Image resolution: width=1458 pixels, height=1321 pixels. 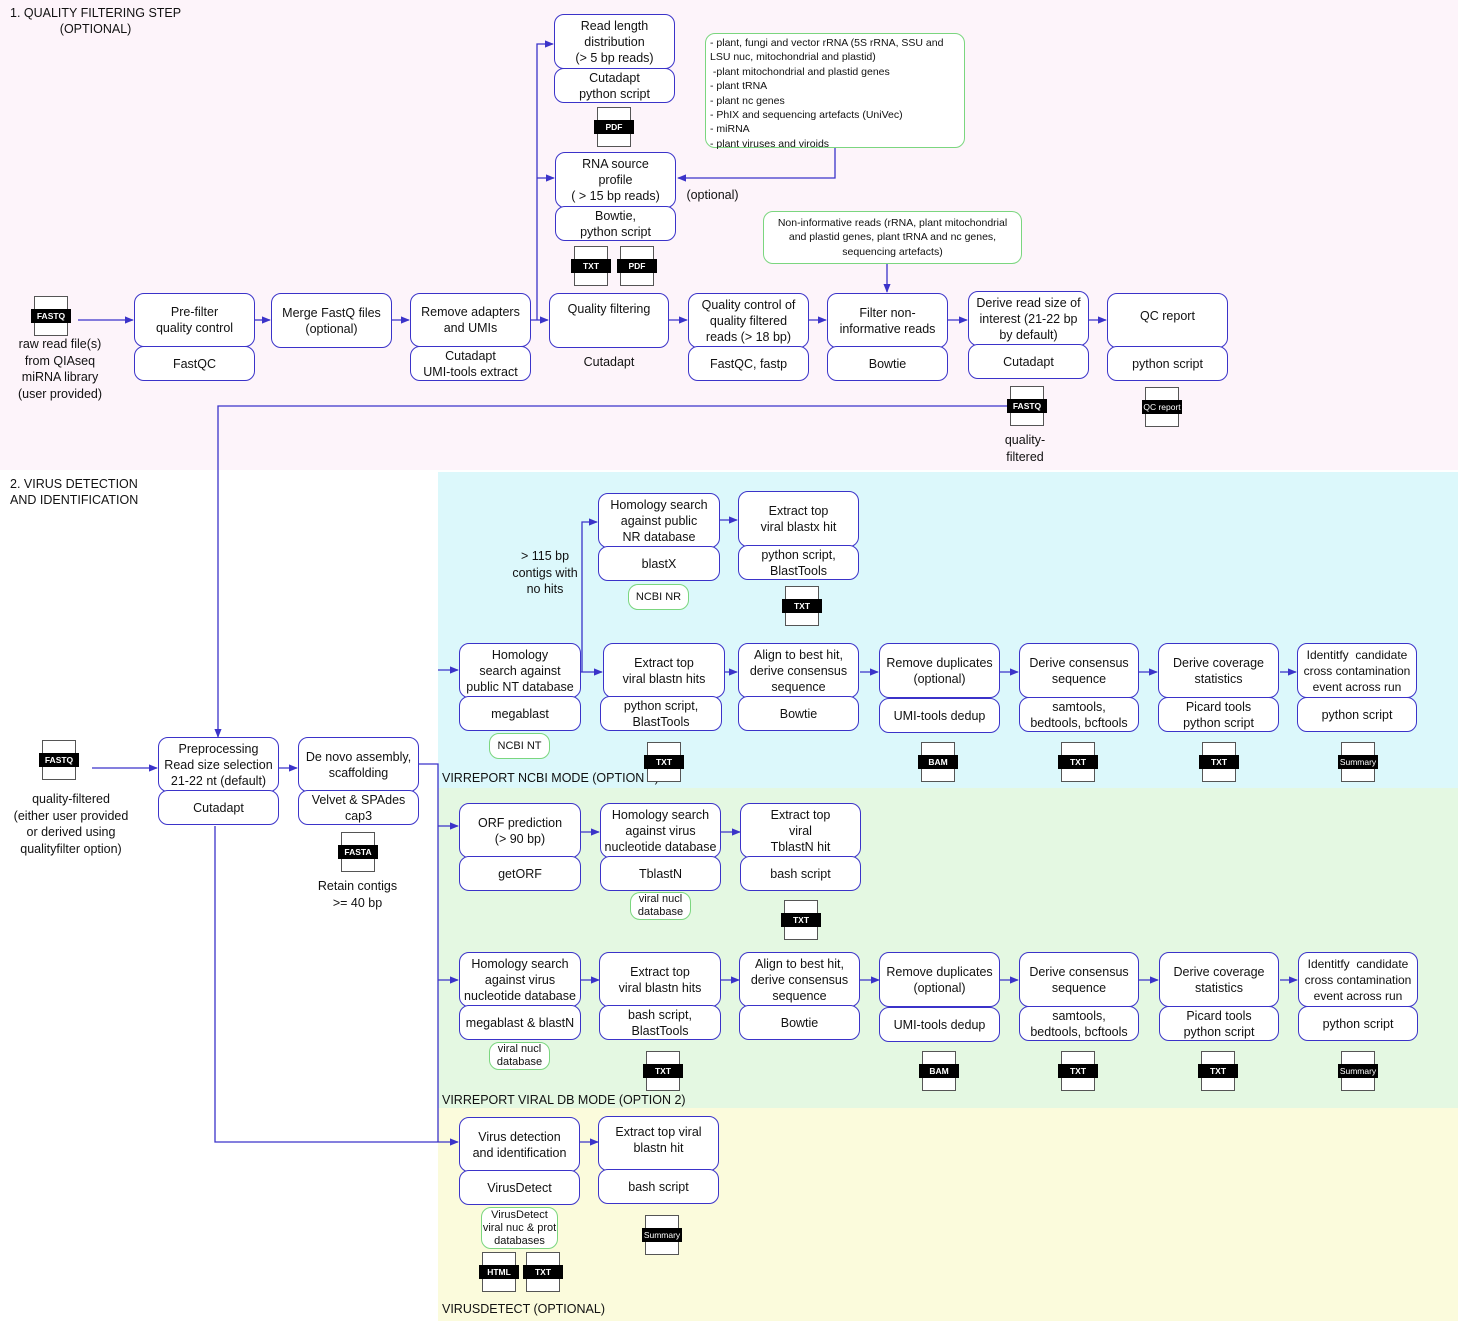 What do you see at coordinates (799, 1022) in the screenshot?
I see `viral-align-tool: Bowtie` at bounding box center [799, 1022].